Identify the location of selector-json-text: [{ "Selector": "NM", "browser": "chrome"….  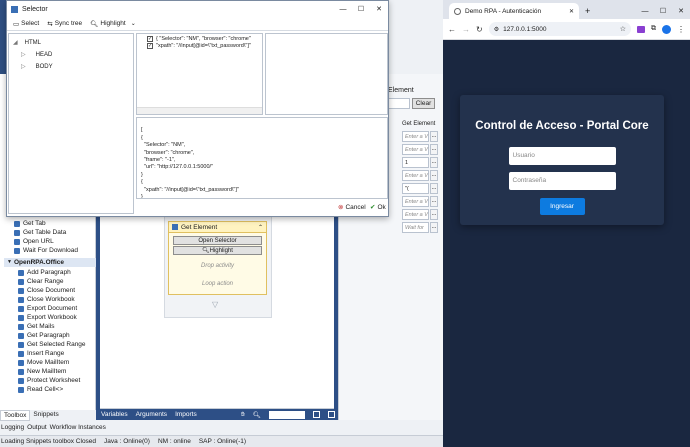
(262, 158).